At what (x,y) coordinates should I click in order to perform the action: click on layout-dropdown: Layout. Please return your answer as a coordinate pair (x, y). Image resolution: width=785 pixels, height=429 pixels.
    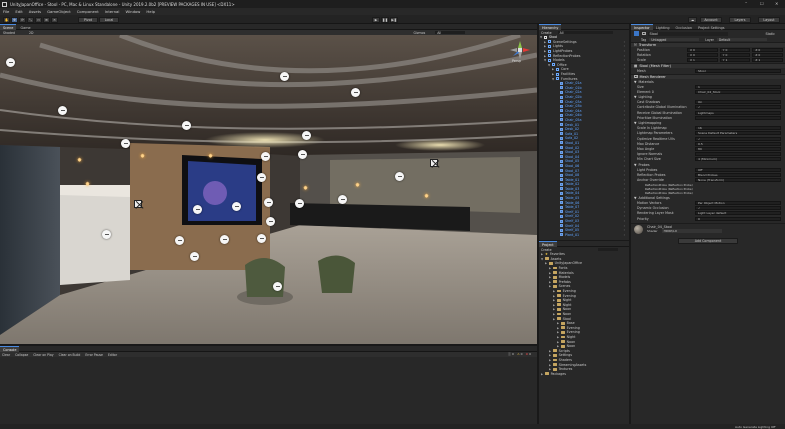
    Looking at the image, I should click on (769, 19).